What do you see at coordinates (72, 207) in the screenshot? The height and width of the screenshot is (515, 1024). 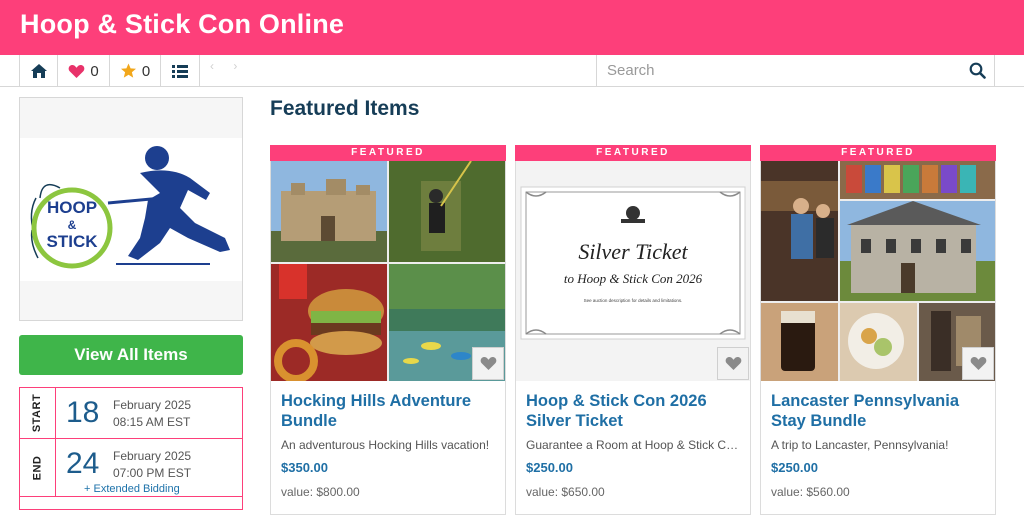 I see `svg-text: HOOP` at bounding box center [72, 207].